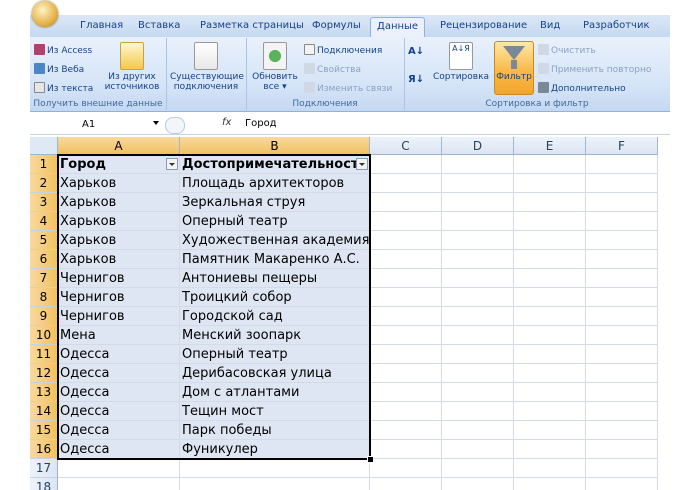  What do you see at coordinates (582, 88) in the screenshot?
I see `advanced-filter-button: Дополнительно` at bounding box center [582, 88].